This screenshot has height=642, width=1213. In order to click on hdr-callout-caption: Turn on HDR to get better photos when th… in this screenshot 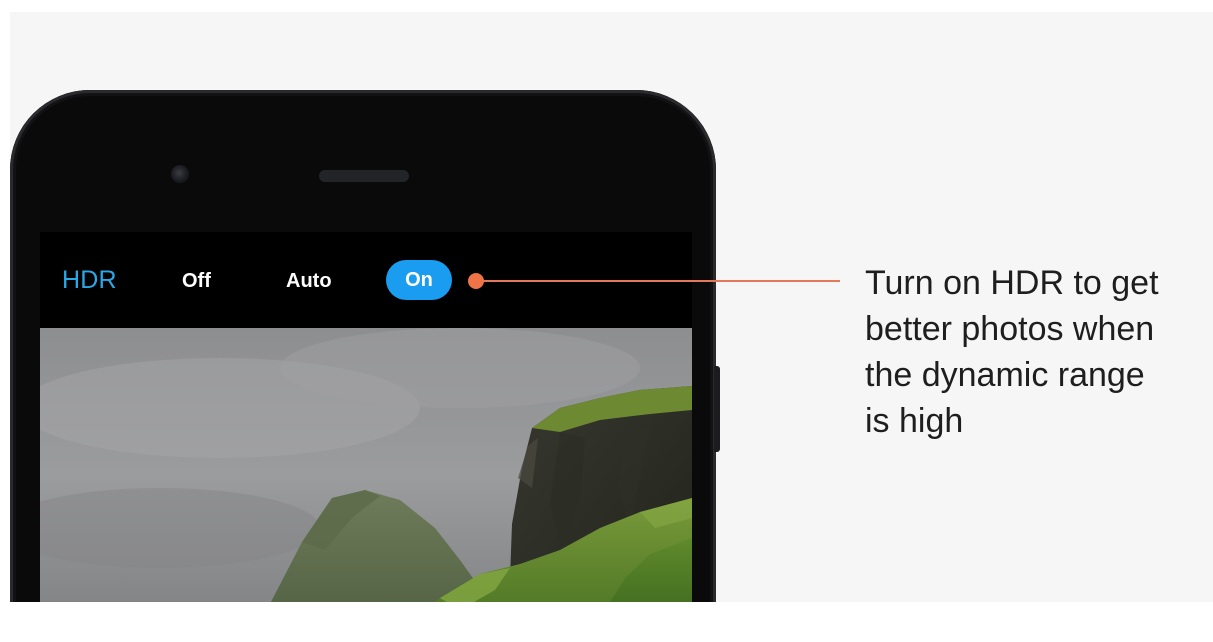, I will do `click(1035, 352)`.